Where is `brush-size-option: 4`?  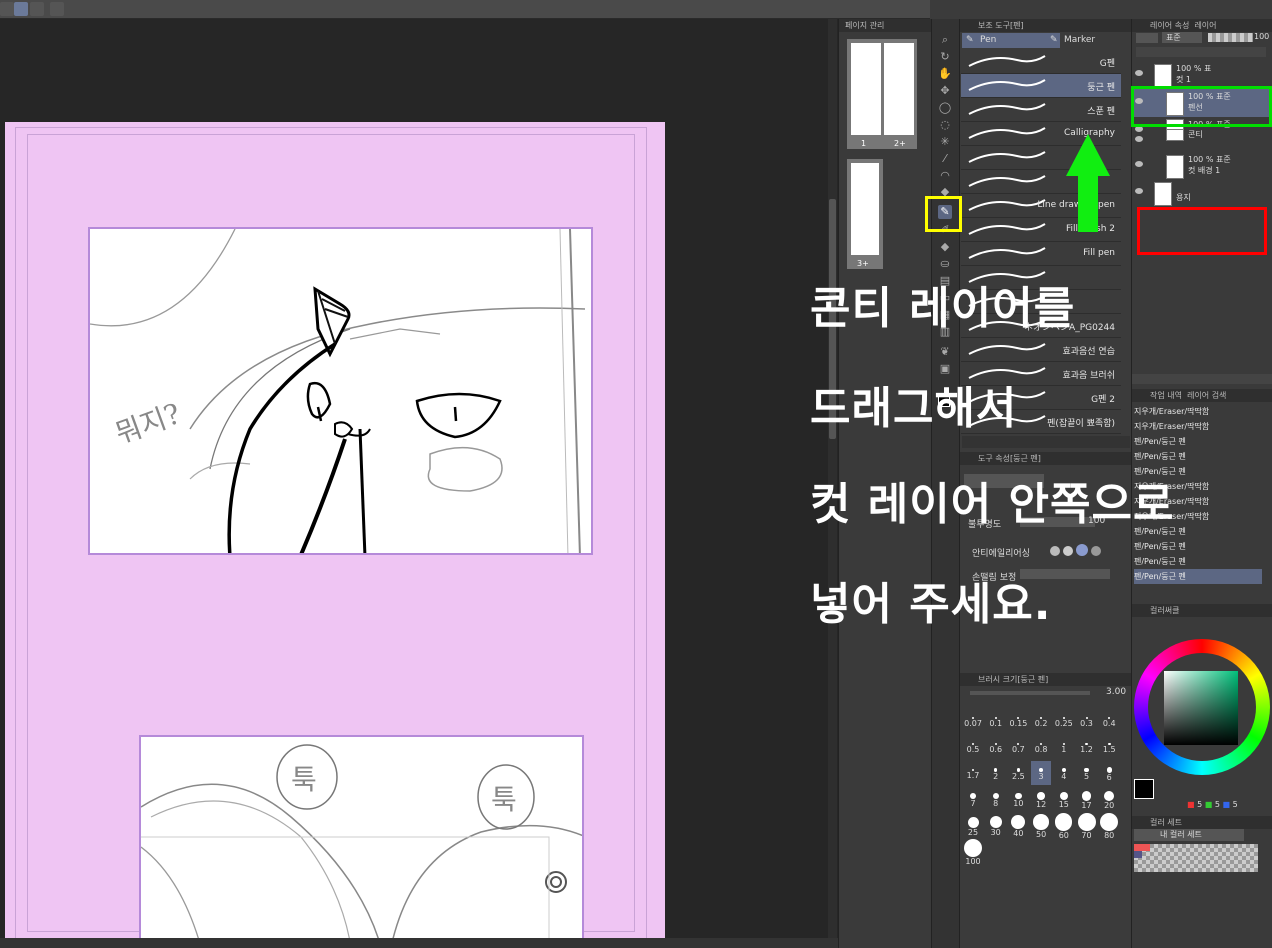 brush-size-option: 4 is located at coordinates (1064, 773).